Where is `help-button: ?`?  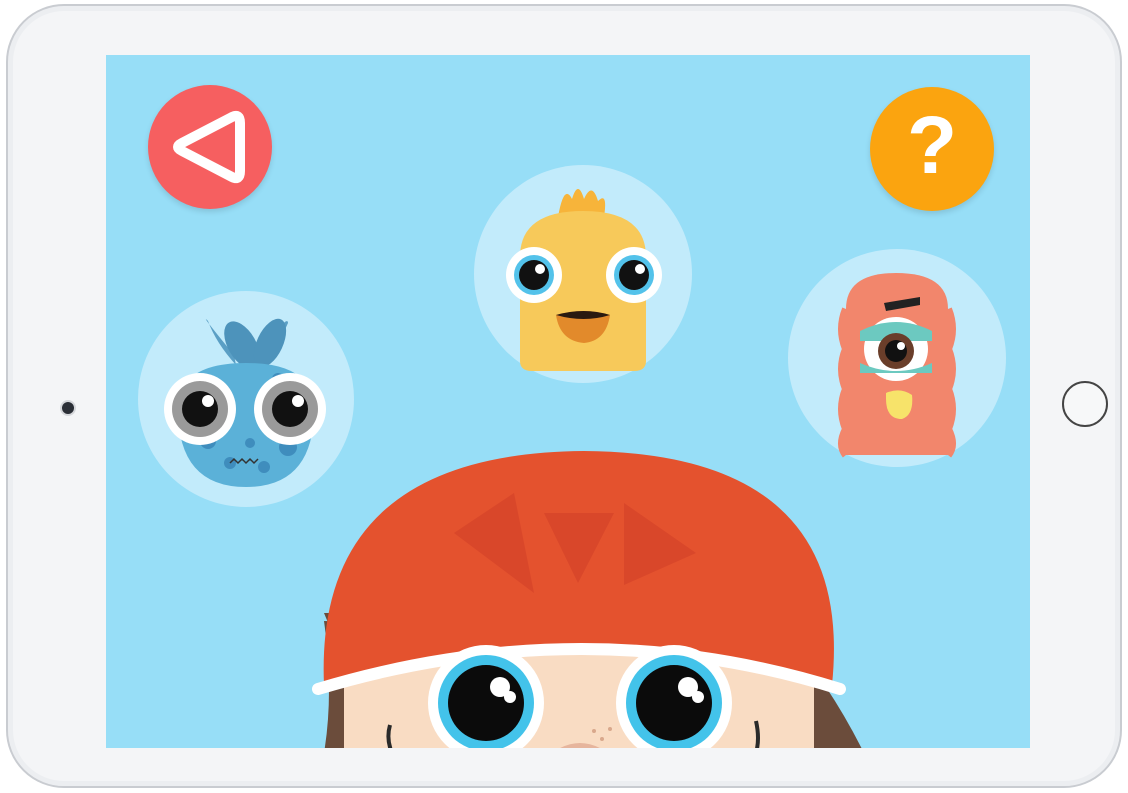 help-button: ? is located at coordinates (932, 149).